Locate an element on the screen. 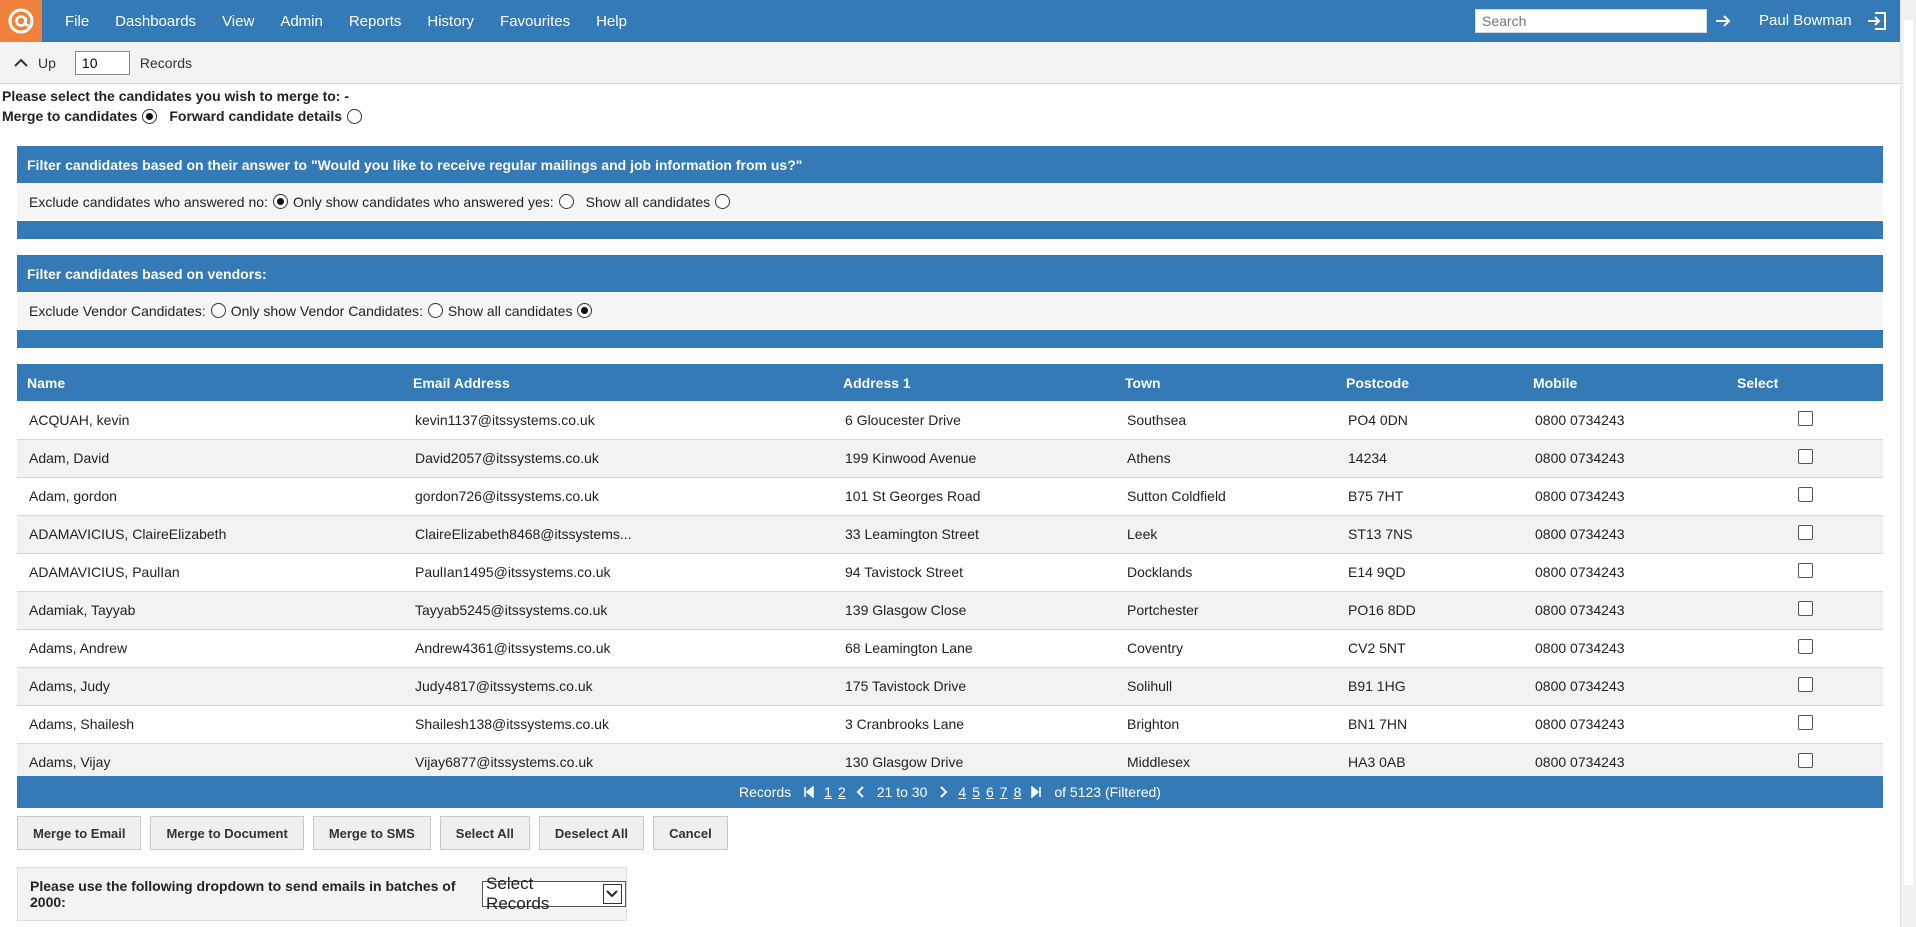  merge-to-candidates-radio is located at coordinates (150, 116).